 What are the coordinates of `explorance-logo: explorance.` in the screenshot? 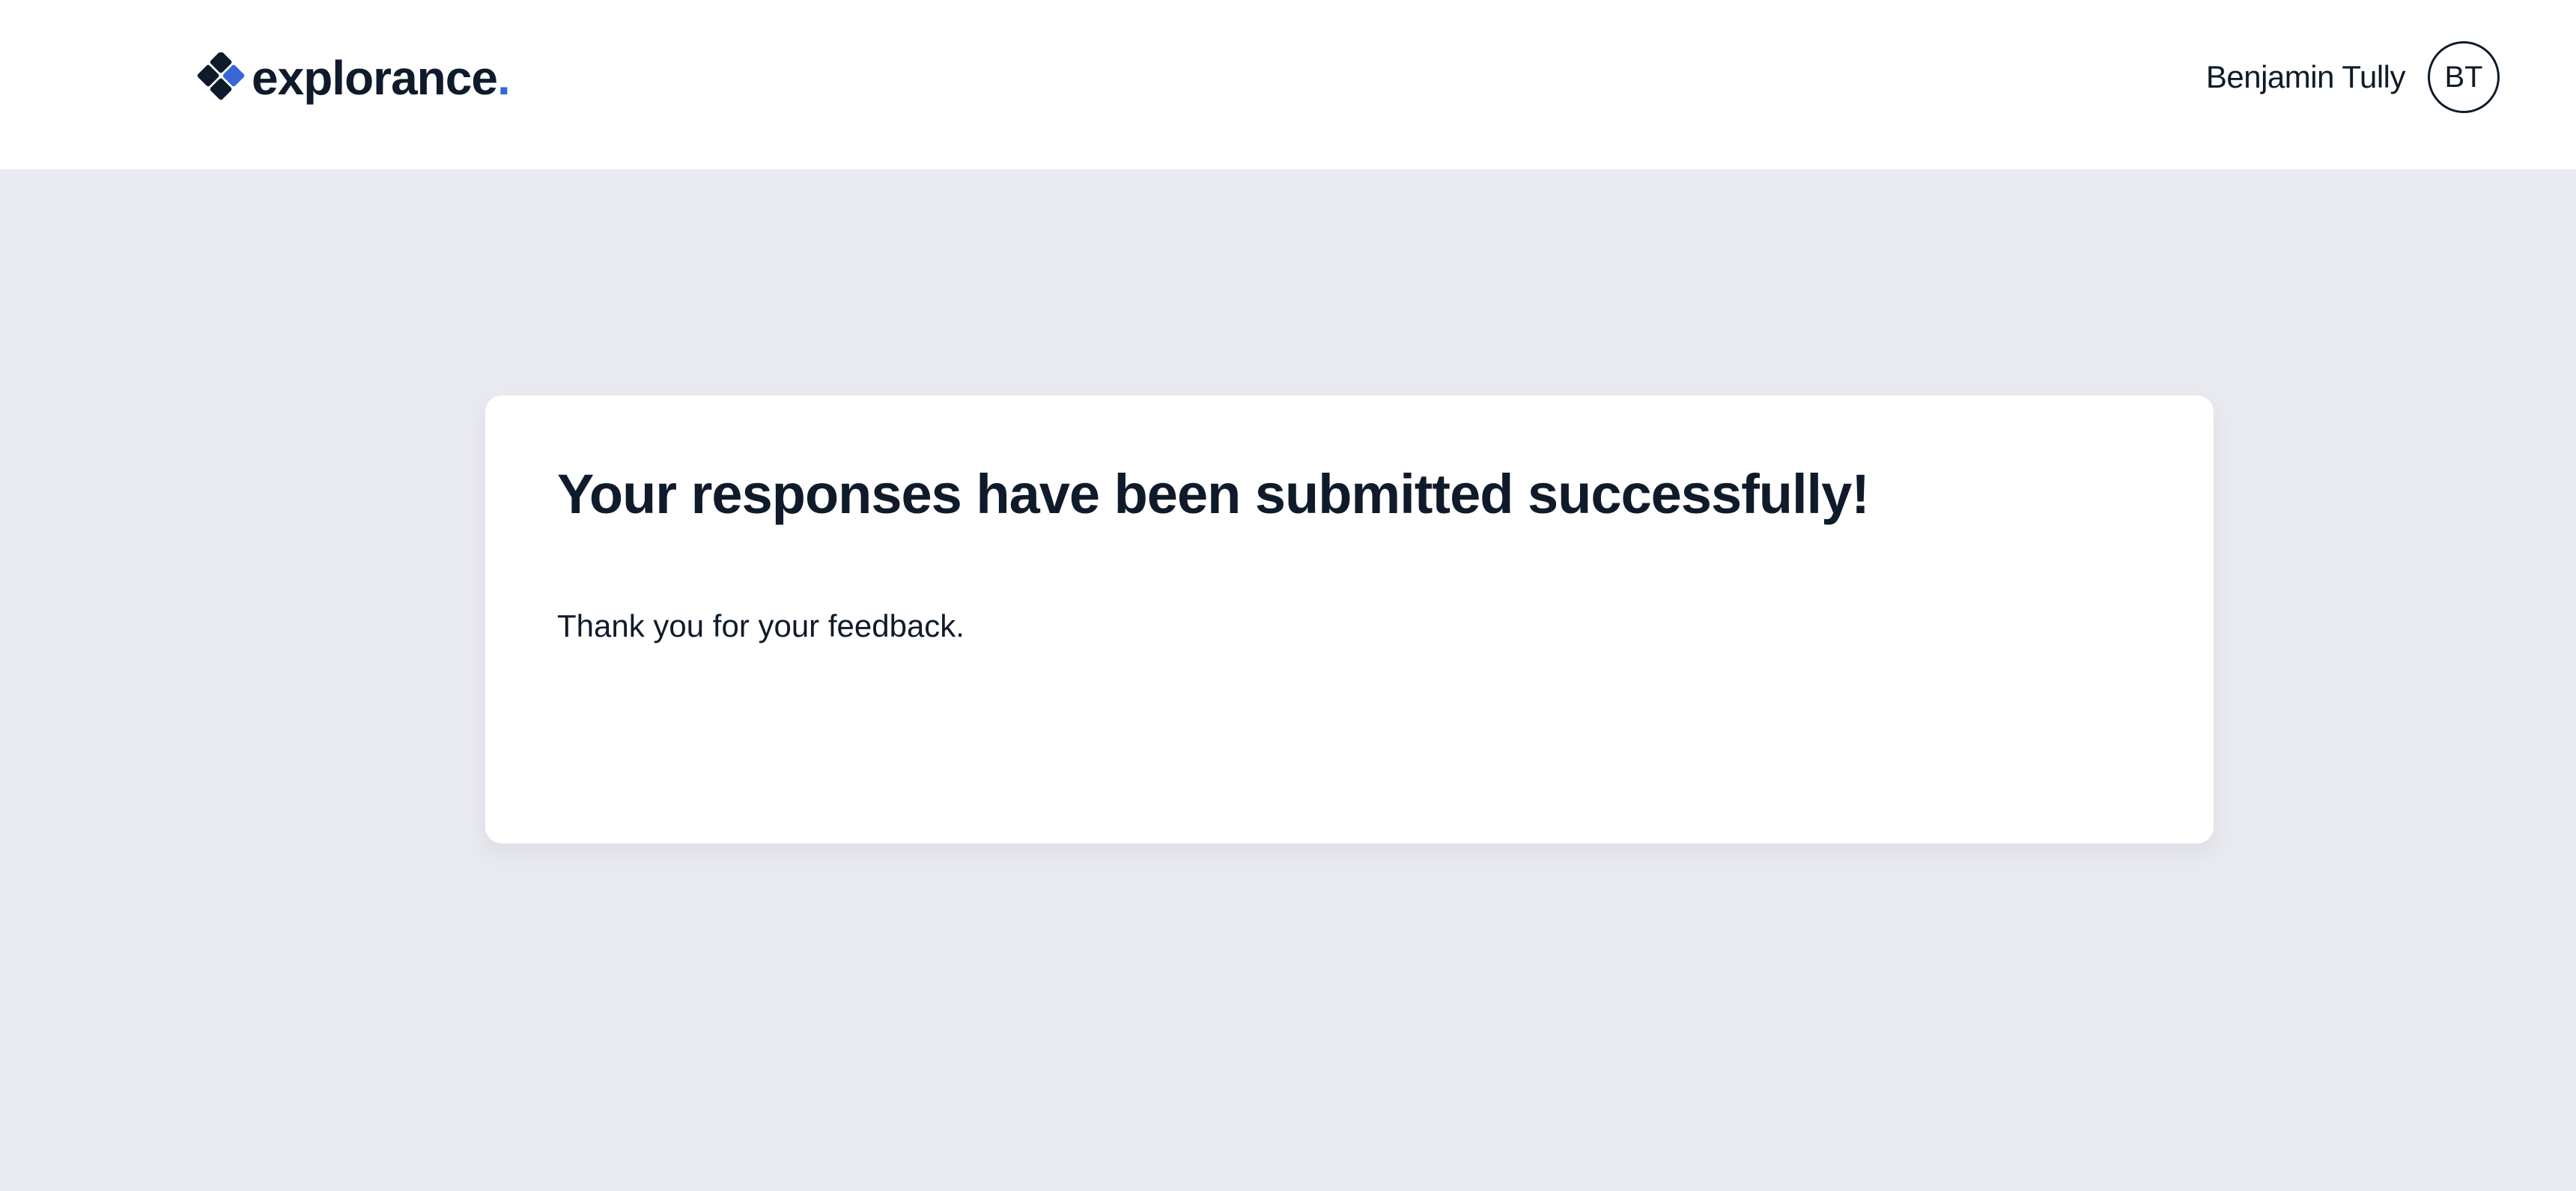 It's located at (353, 78).